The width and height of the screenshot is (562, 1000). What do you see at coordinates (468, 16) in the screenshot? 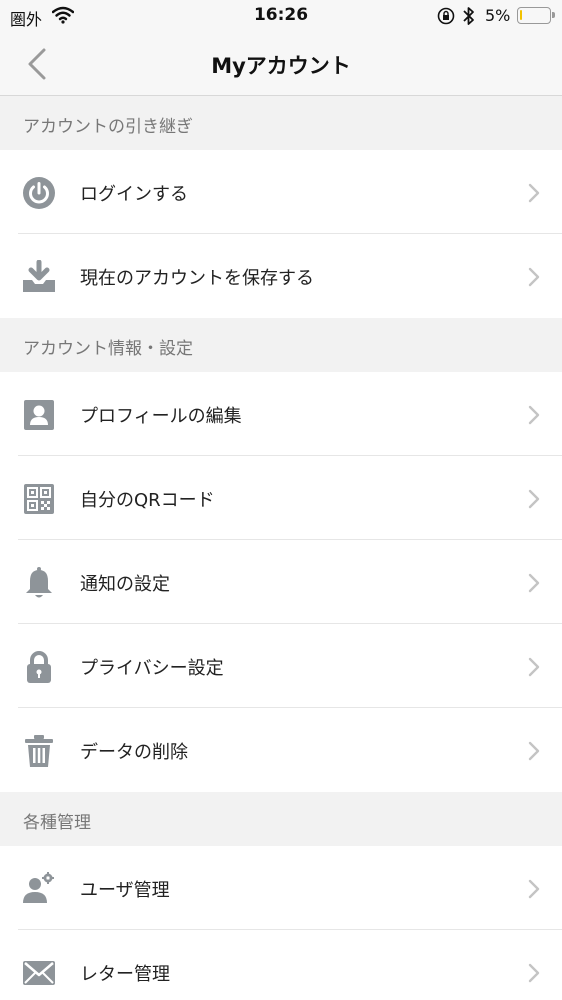
I see `bluetooth-icon` at bounding box center [468, 16].